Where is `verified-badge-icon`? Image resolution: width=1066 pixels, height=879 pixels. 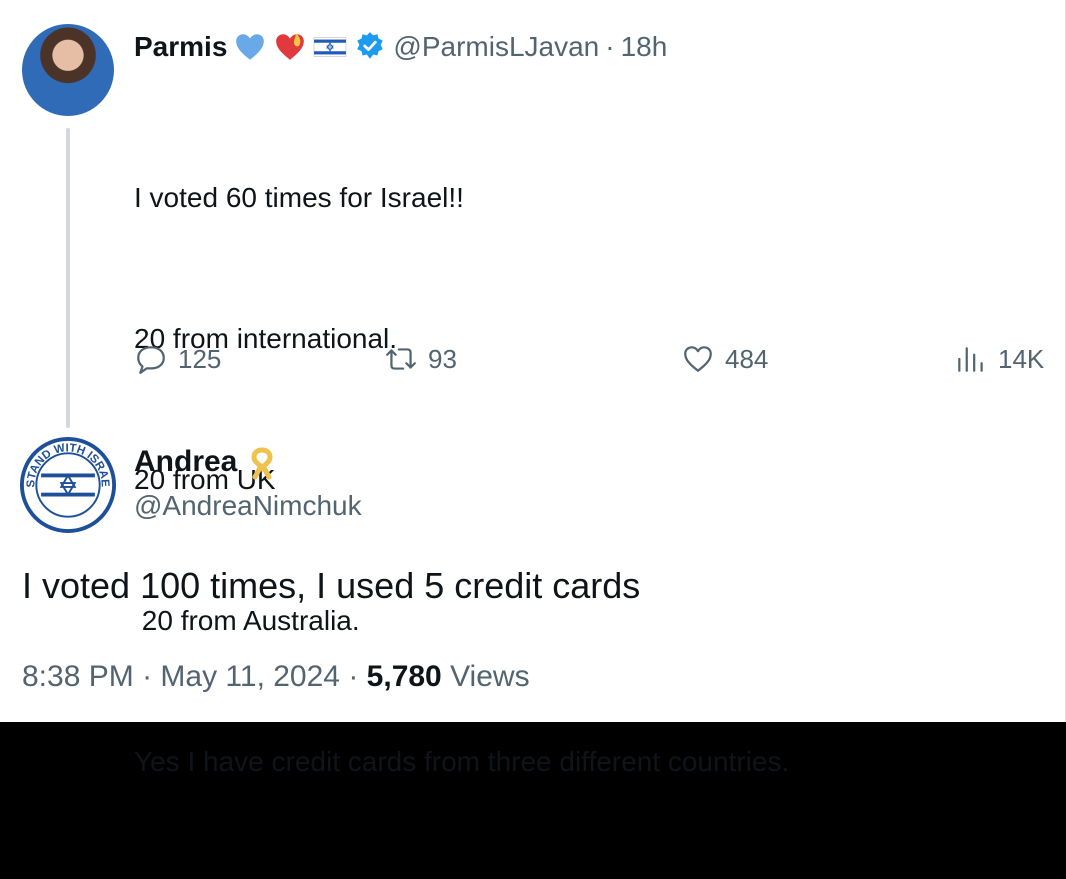 verified-badge-icon is located at coordinates (370, 47).